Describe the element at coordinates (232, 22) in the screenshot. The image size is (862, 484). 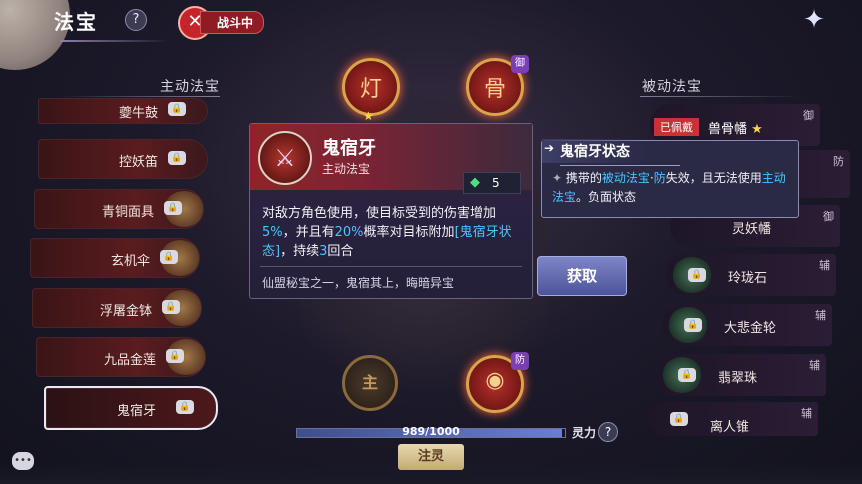
I see `battle-status-badge: 战斗中` at that location.